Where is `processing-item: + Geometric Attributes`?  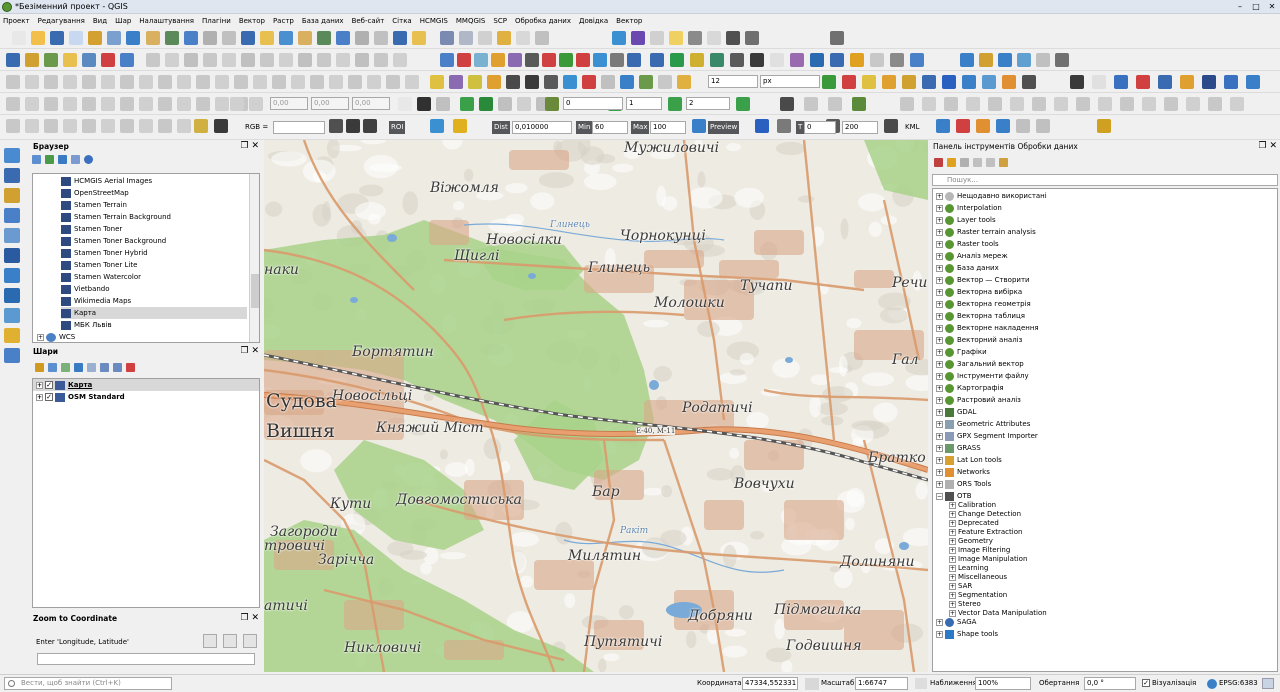 processing-item: + Geometric Attributes is located at coordinates (983, 424).